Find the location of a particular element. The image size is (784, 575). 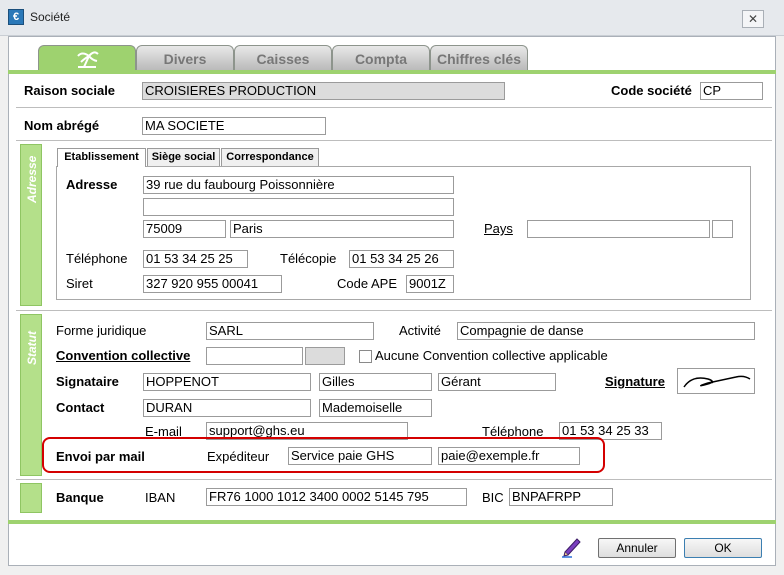

bic-label: BIC is located at coordinates (493, 497).